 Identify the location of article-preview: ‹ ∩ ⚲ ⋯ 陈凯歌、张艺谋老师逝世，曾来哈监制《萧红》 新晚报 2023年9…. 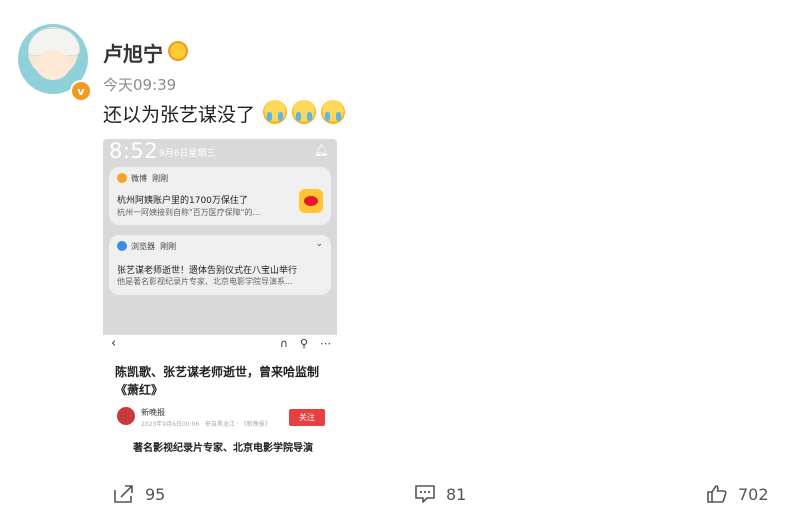
(220, 393).